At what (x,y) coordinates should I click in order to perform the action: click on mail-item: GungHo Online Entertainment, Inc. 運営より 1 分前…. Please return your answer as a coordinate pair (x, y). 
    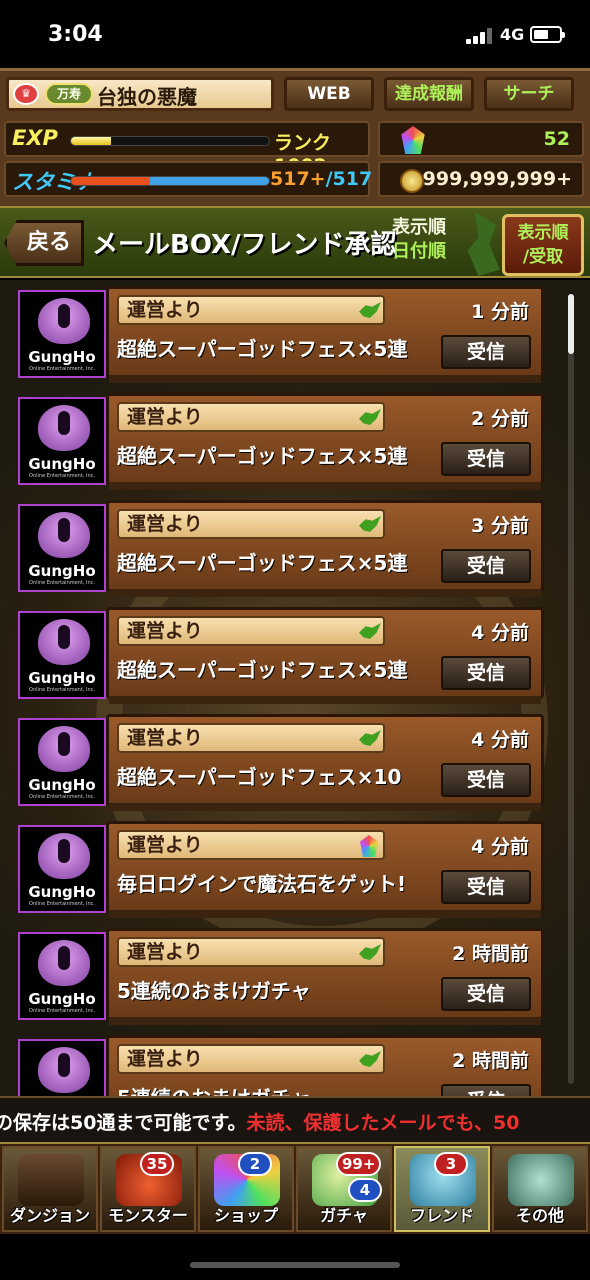
    Looking at the image, I should click on (281, 334).